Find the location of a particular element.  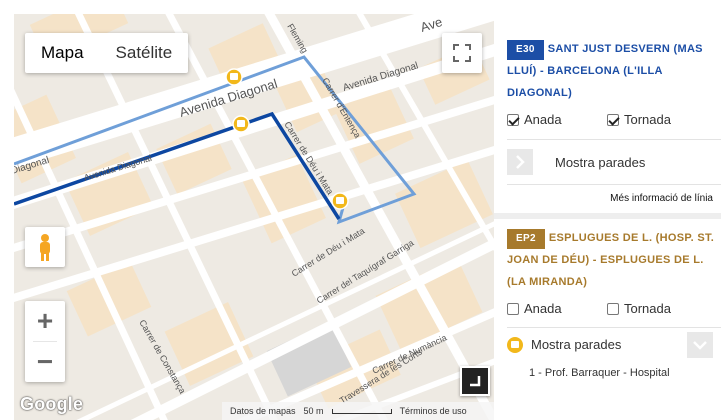

map-attribution: Datos de mapas 50 m Términos de uso is located at coordinates (358, 411).